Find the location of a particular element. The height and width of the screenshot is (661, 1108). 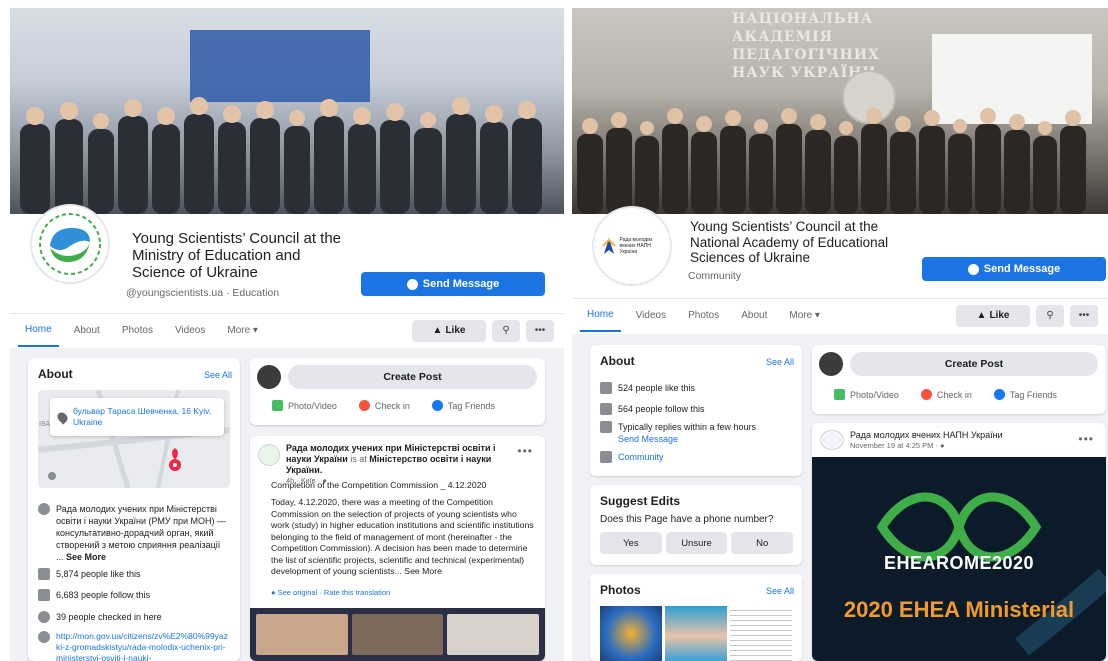

follows-count: 6,683 people follow this is located at coordinates (103, 595).